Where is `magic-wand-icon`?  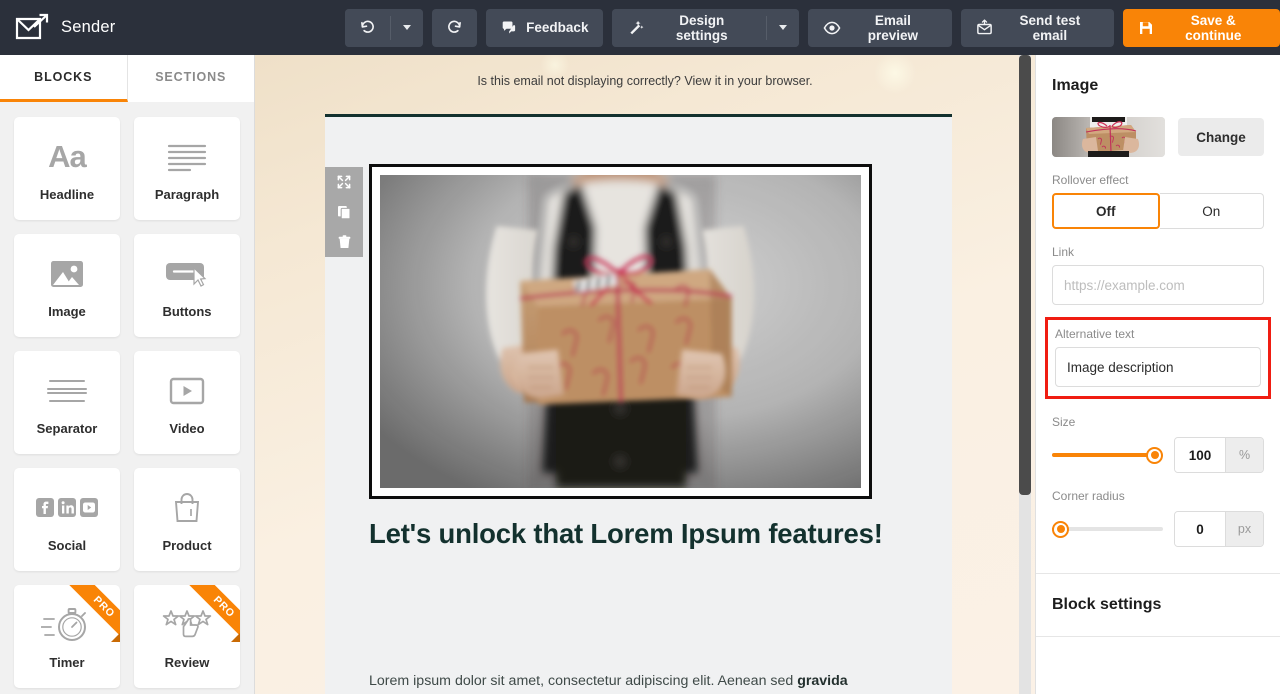
magic-wand-icon is located at coordinates (635, 27).